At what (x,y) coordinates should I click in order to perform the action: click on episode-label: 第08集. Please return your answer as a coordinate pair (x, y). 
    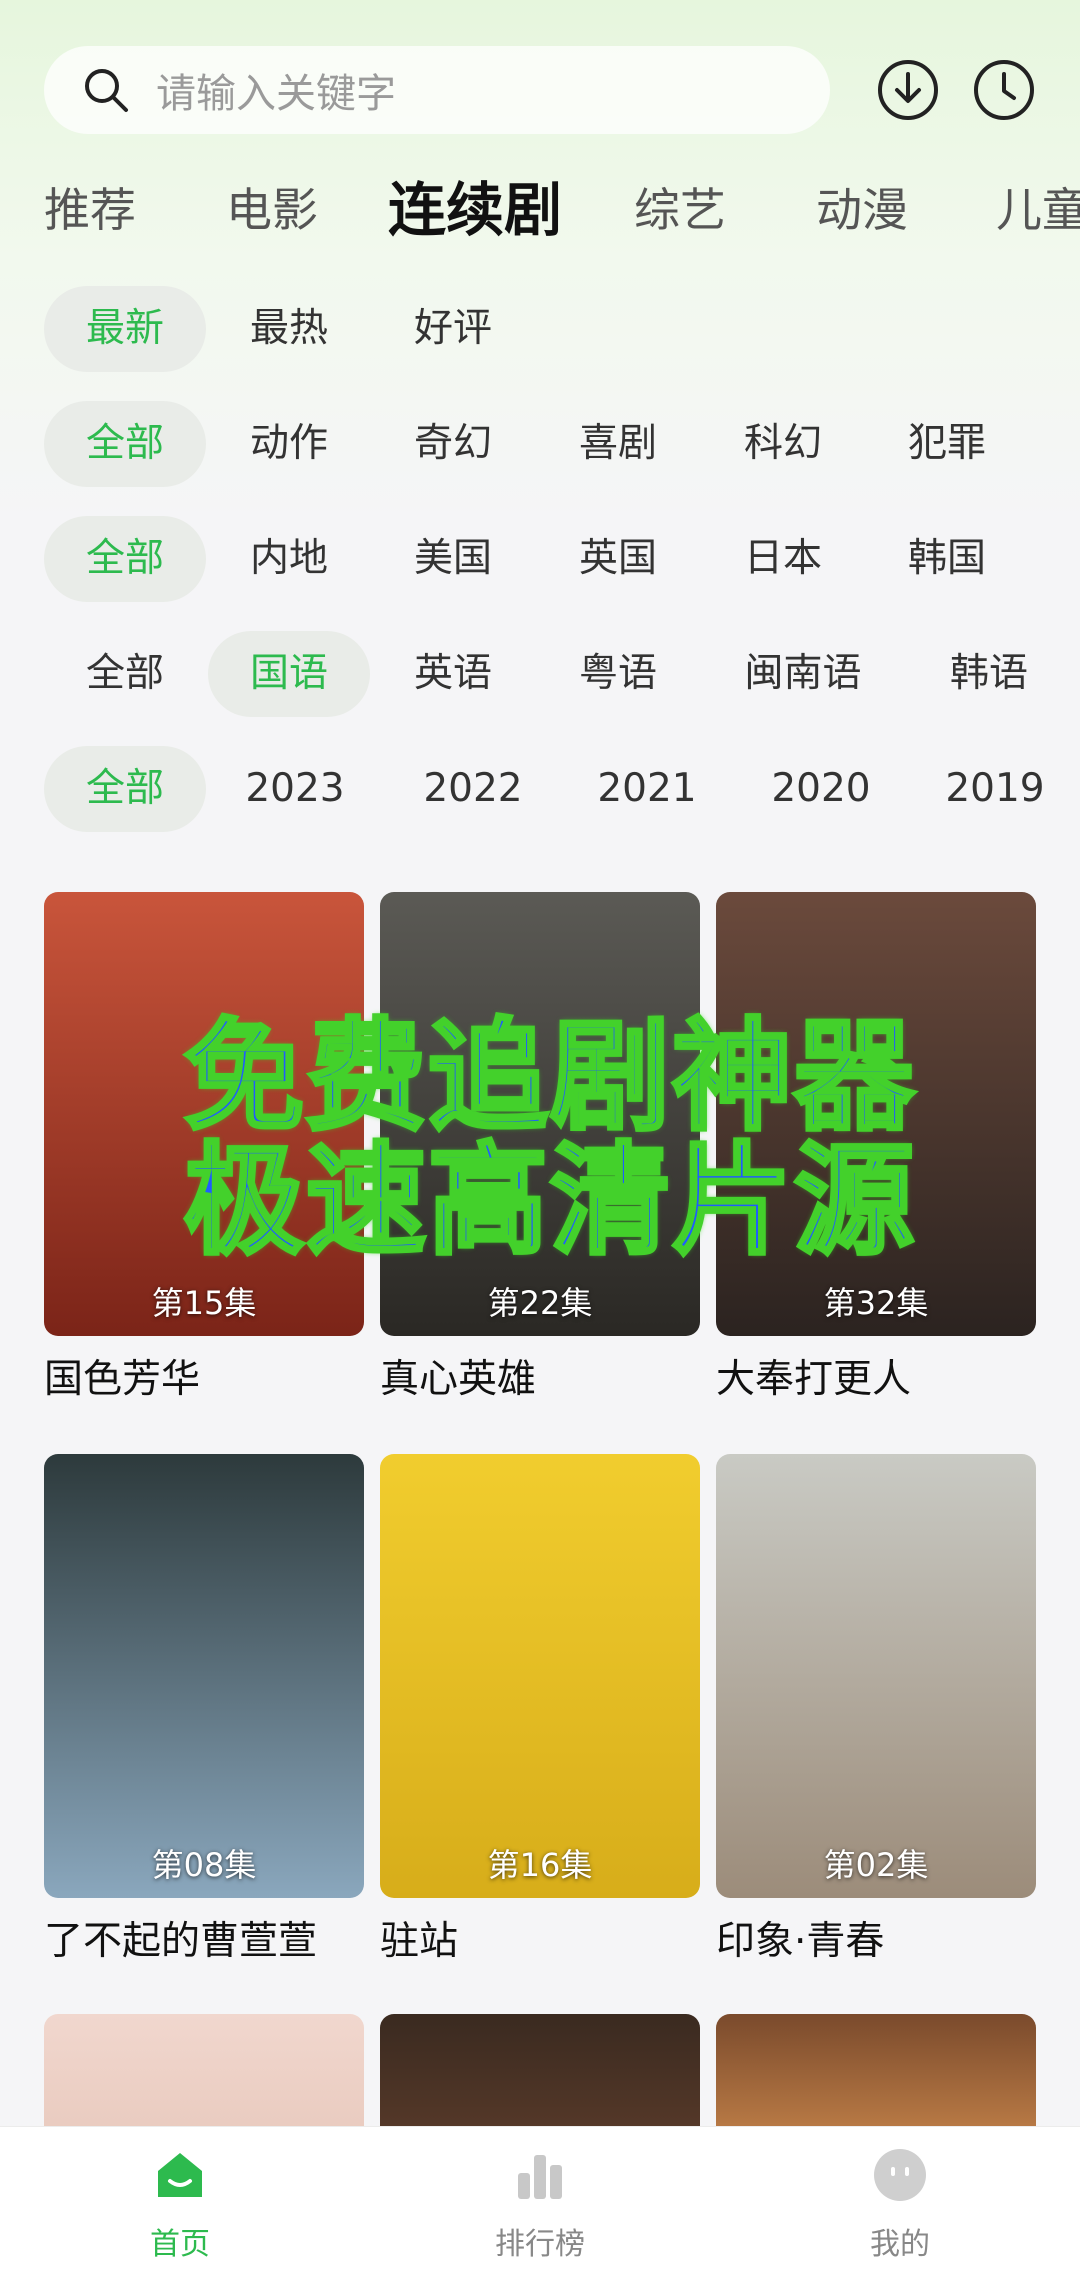
    Looking at the image, I should click on (204, 1865).